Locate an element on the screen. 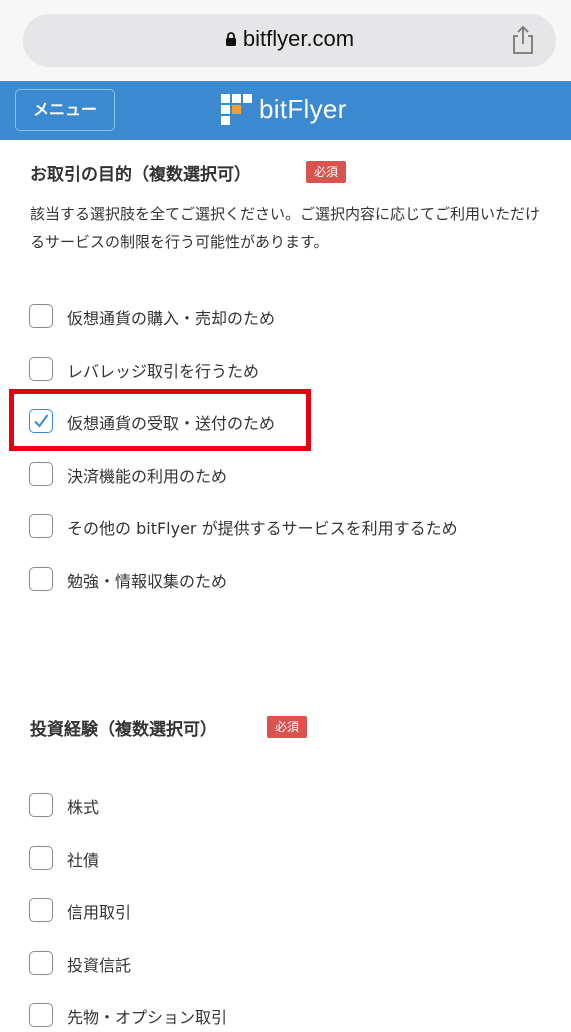 This screenshot has height=1032, width=571. experience-required-badge: 必須 is located at coordinates (287, 727).